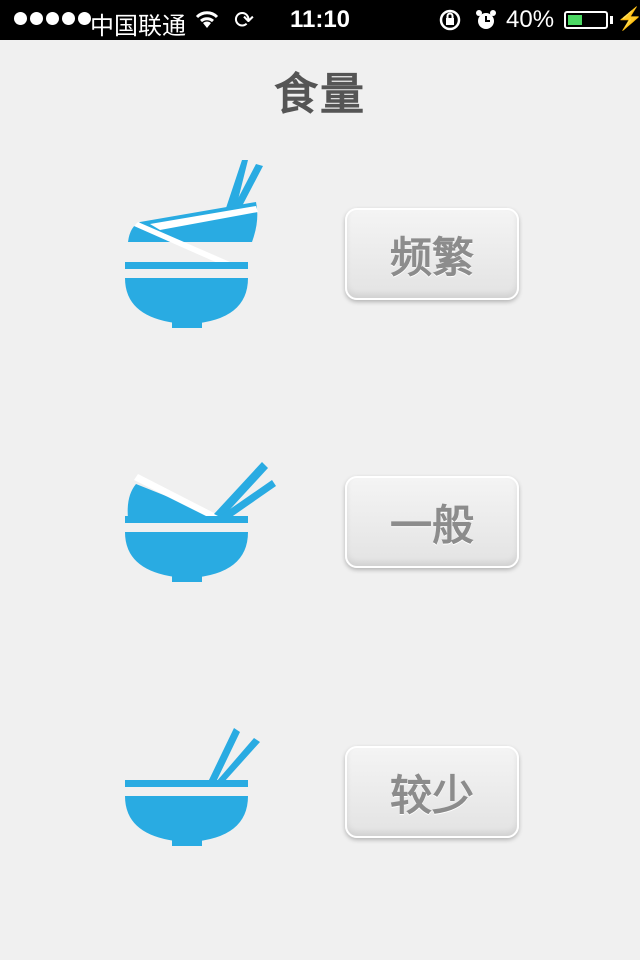  Describe the element at coordinates (432, 522) in the screenshot. I see `normal-button: 一般` at that location.